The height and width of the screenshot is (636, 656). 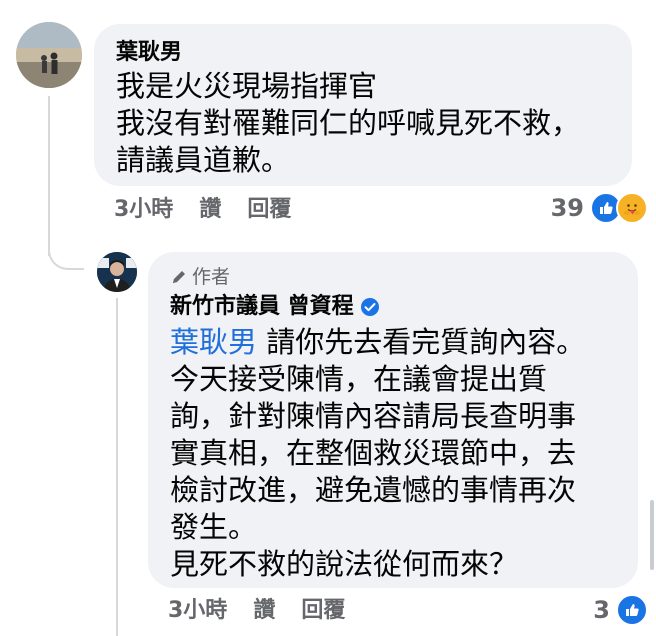 What do you see at coordinates (49, 176) in the screenshot?
I see `thread-line` at bounding box center [49, 176].